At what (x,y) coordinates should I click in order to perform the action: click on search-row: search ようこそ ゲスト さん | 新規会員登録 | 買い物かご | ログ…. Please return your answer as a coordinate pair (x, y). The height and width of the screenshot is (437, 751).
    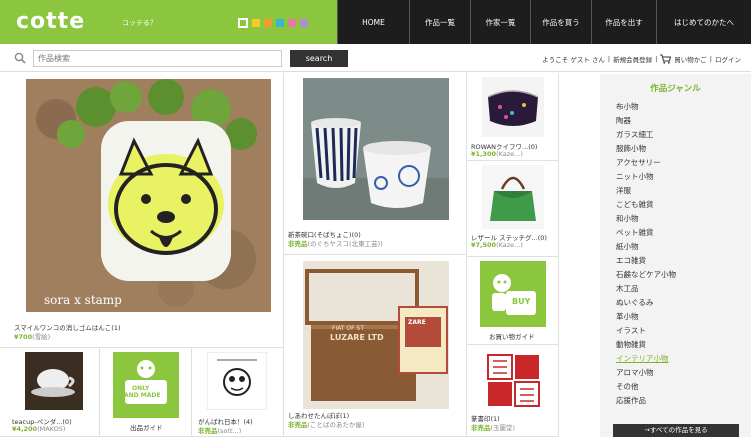
    Looking at the image, I should click on (375, 59).